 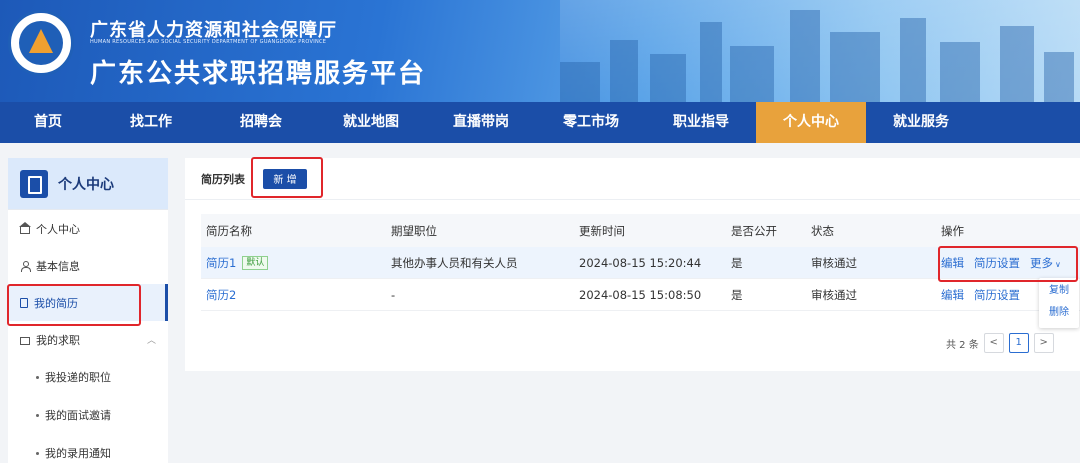 What do you see at coordinates (602, 230) in the screenshot?
I see `column-header-updated: 更新时间` at bounding box center [602, 230].